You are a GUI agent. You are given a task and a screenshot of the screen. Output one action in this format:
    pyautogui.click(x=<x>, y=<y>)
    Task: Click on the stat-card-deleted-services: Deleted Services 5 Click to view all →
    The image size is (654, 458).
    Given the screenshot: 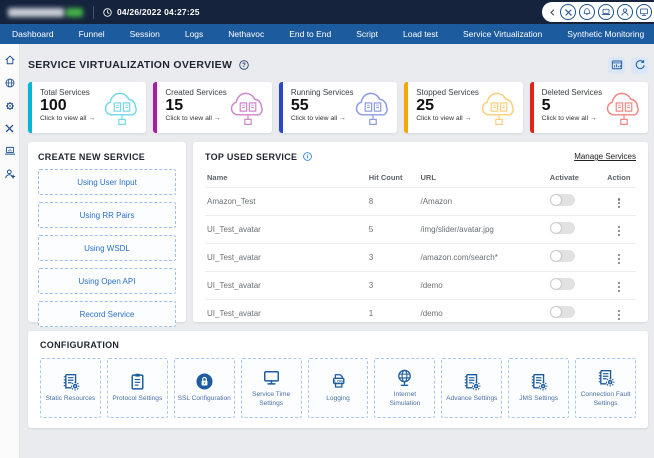 What is the action you would take?
    pyautogui.click(x=589, y=107)
    